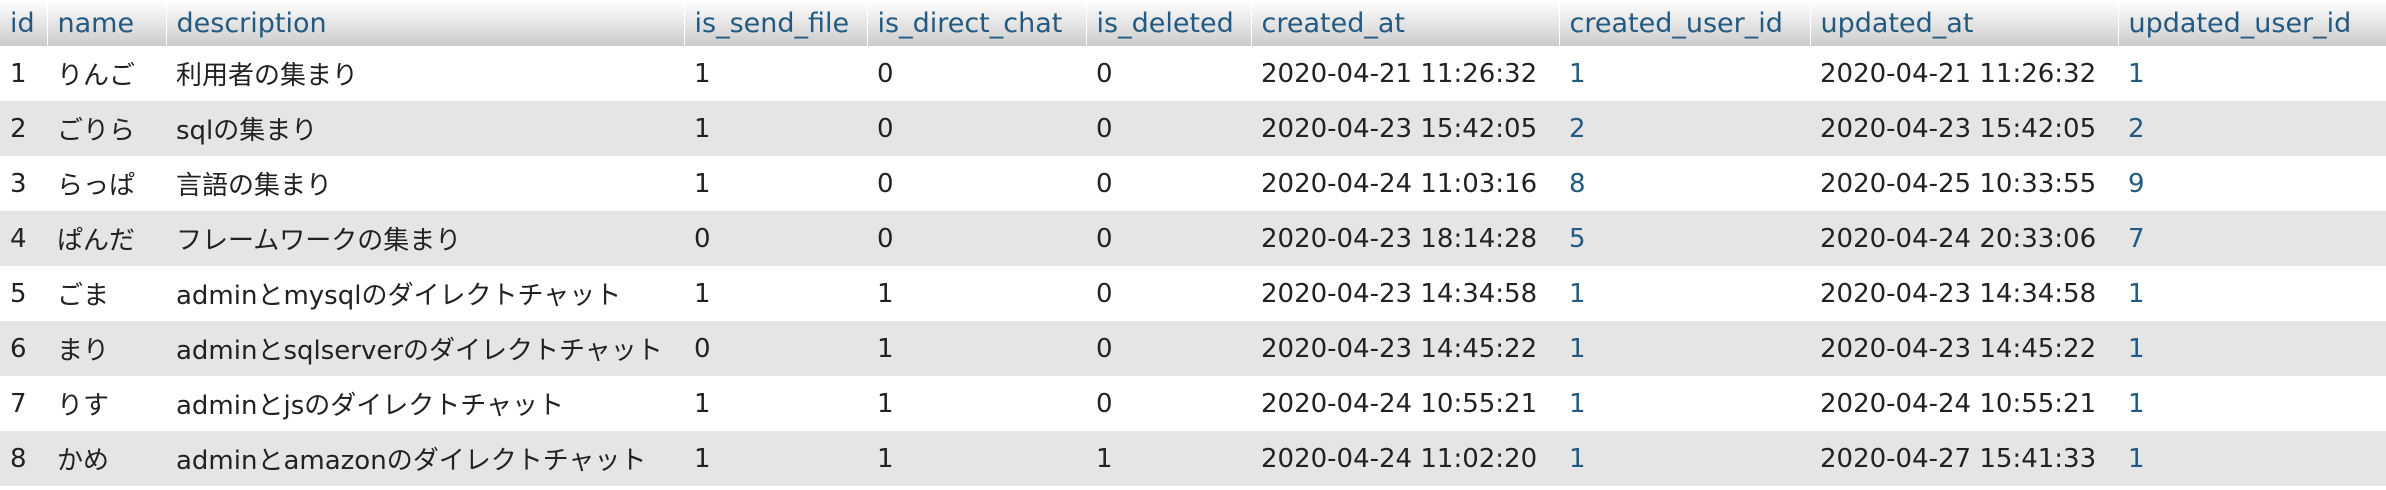  Describe the element at coordinates (1964, 73) in the screenshot. I see `cell-updated-at: 2020-04-21 11:26:32` at that location.